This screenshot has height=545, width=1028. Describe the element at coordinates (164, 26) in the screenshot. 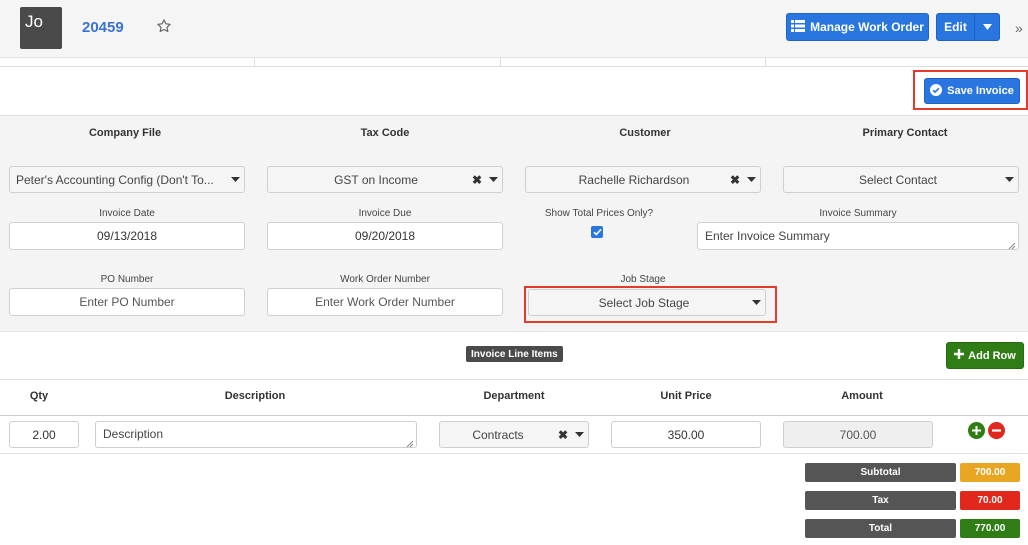

I see `star-icon` at that location.